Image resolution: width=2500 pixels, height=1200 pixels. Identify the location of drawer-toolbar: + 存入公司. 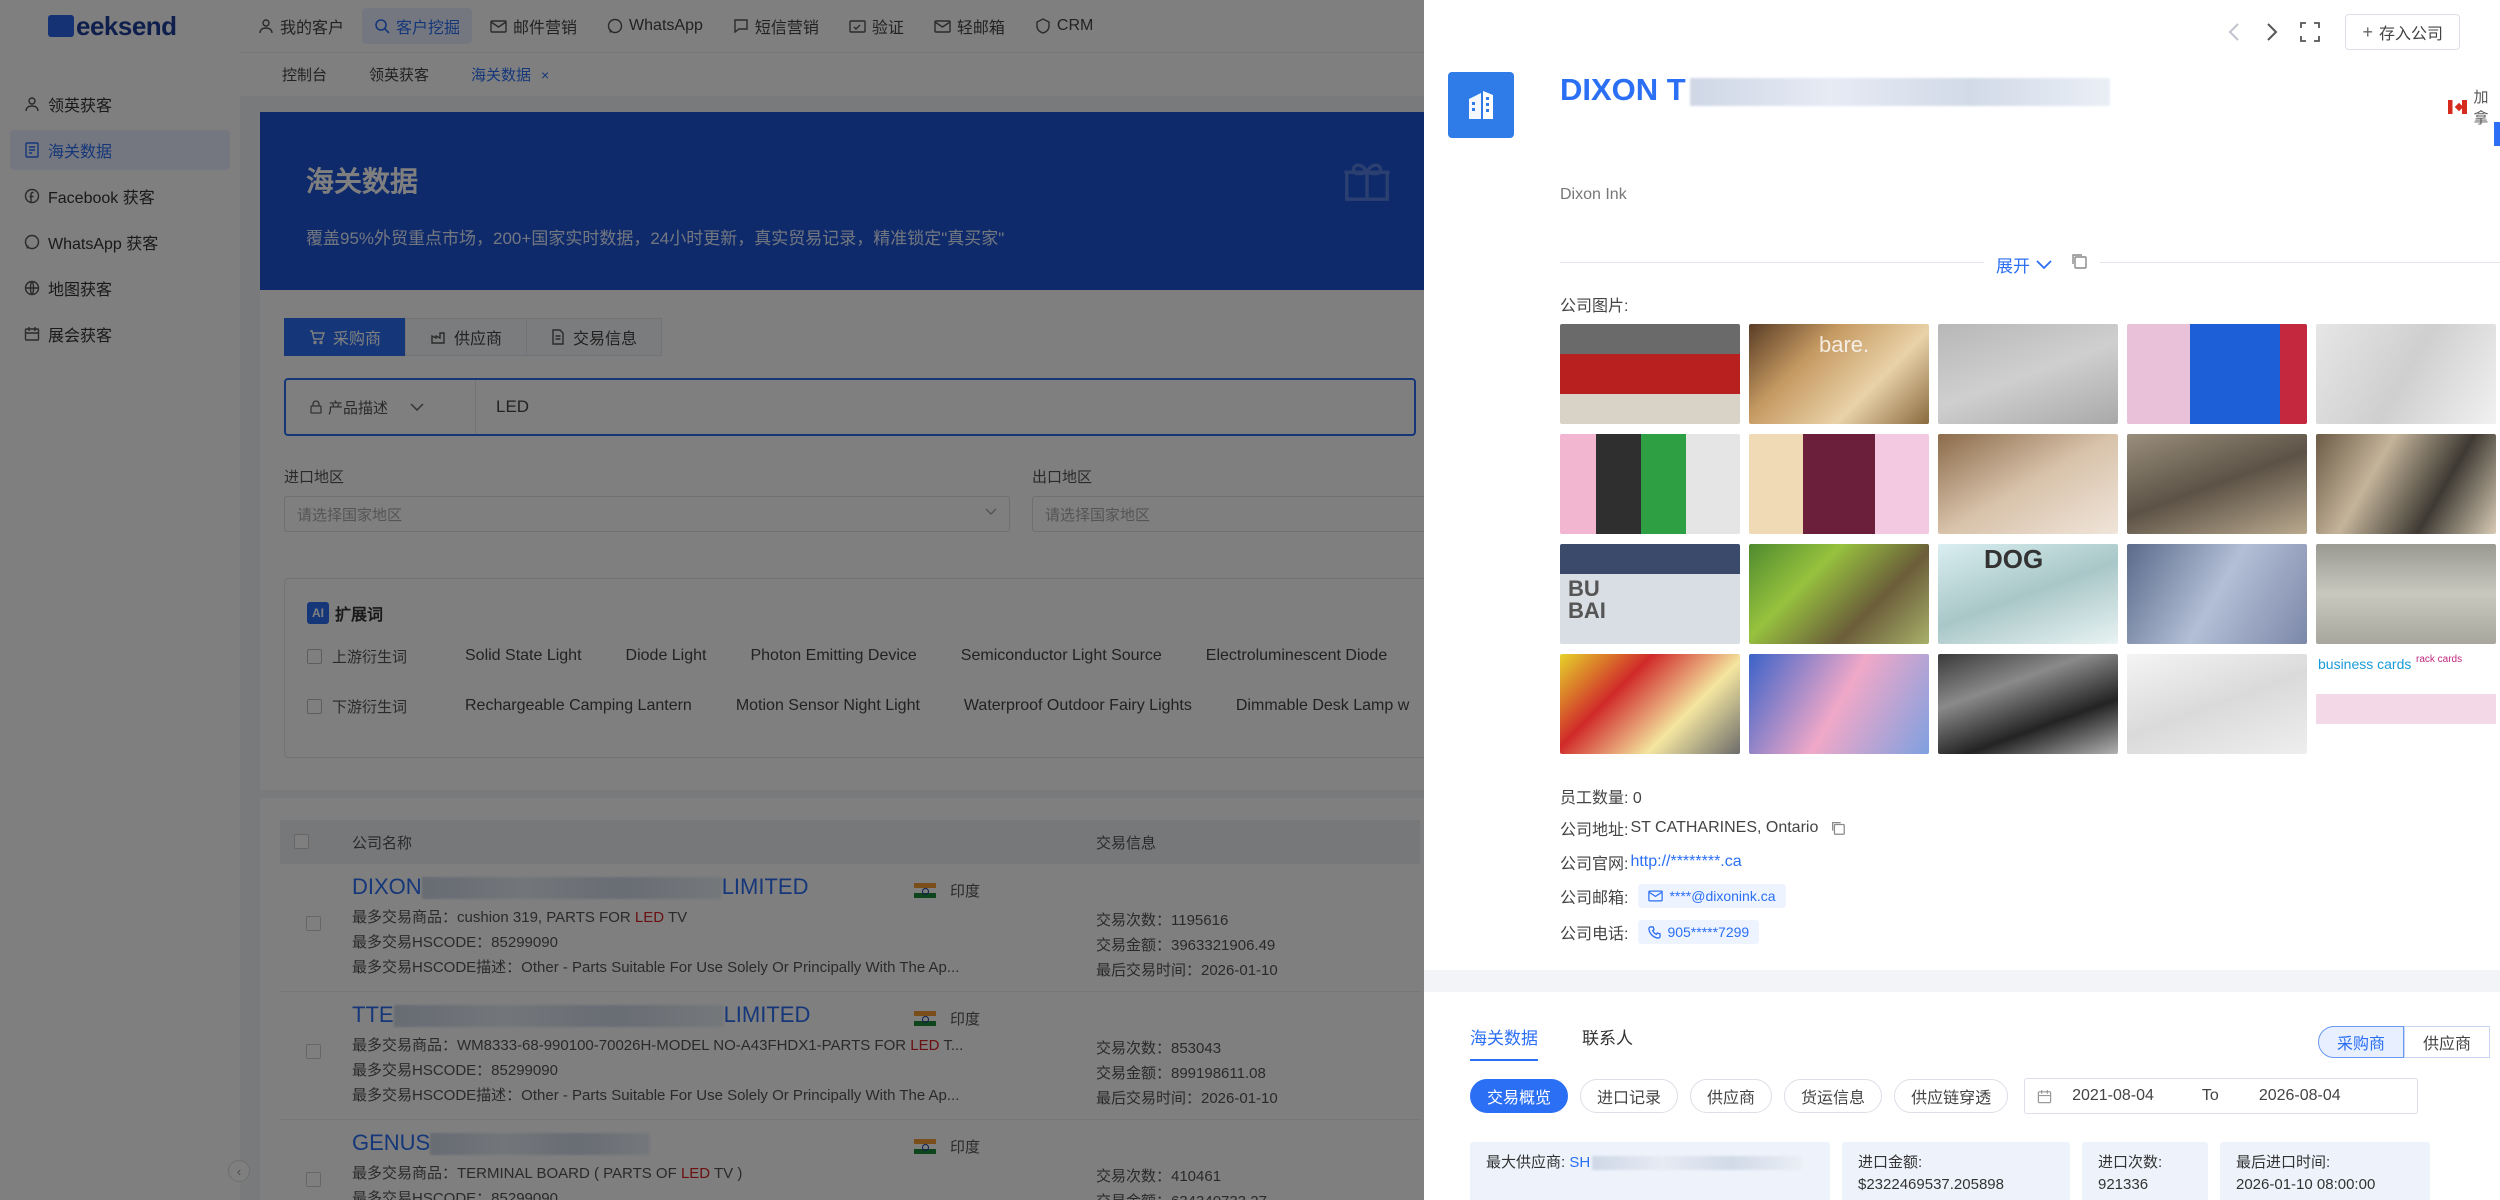
(2335, 32).